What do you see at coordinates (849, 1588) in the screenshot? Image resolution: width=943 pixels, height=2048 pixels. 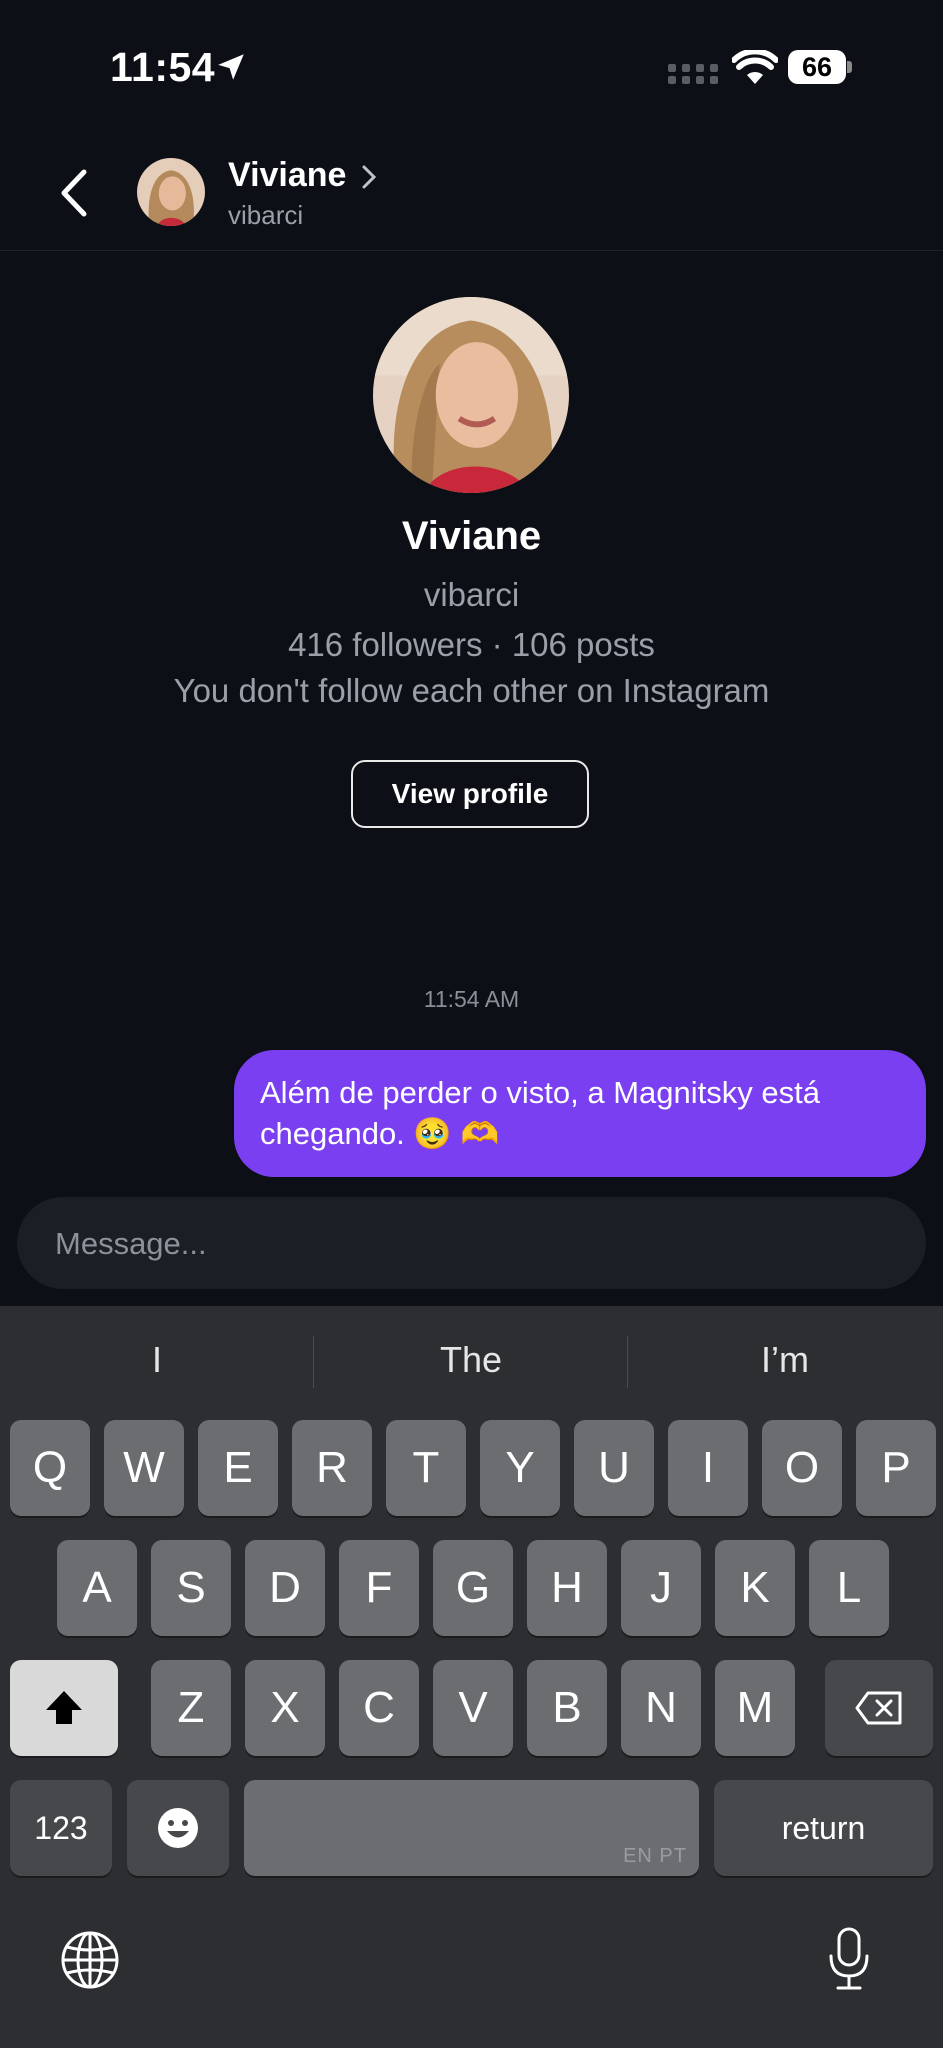 I see `key-l: L` at bounding box center [849, 1588].